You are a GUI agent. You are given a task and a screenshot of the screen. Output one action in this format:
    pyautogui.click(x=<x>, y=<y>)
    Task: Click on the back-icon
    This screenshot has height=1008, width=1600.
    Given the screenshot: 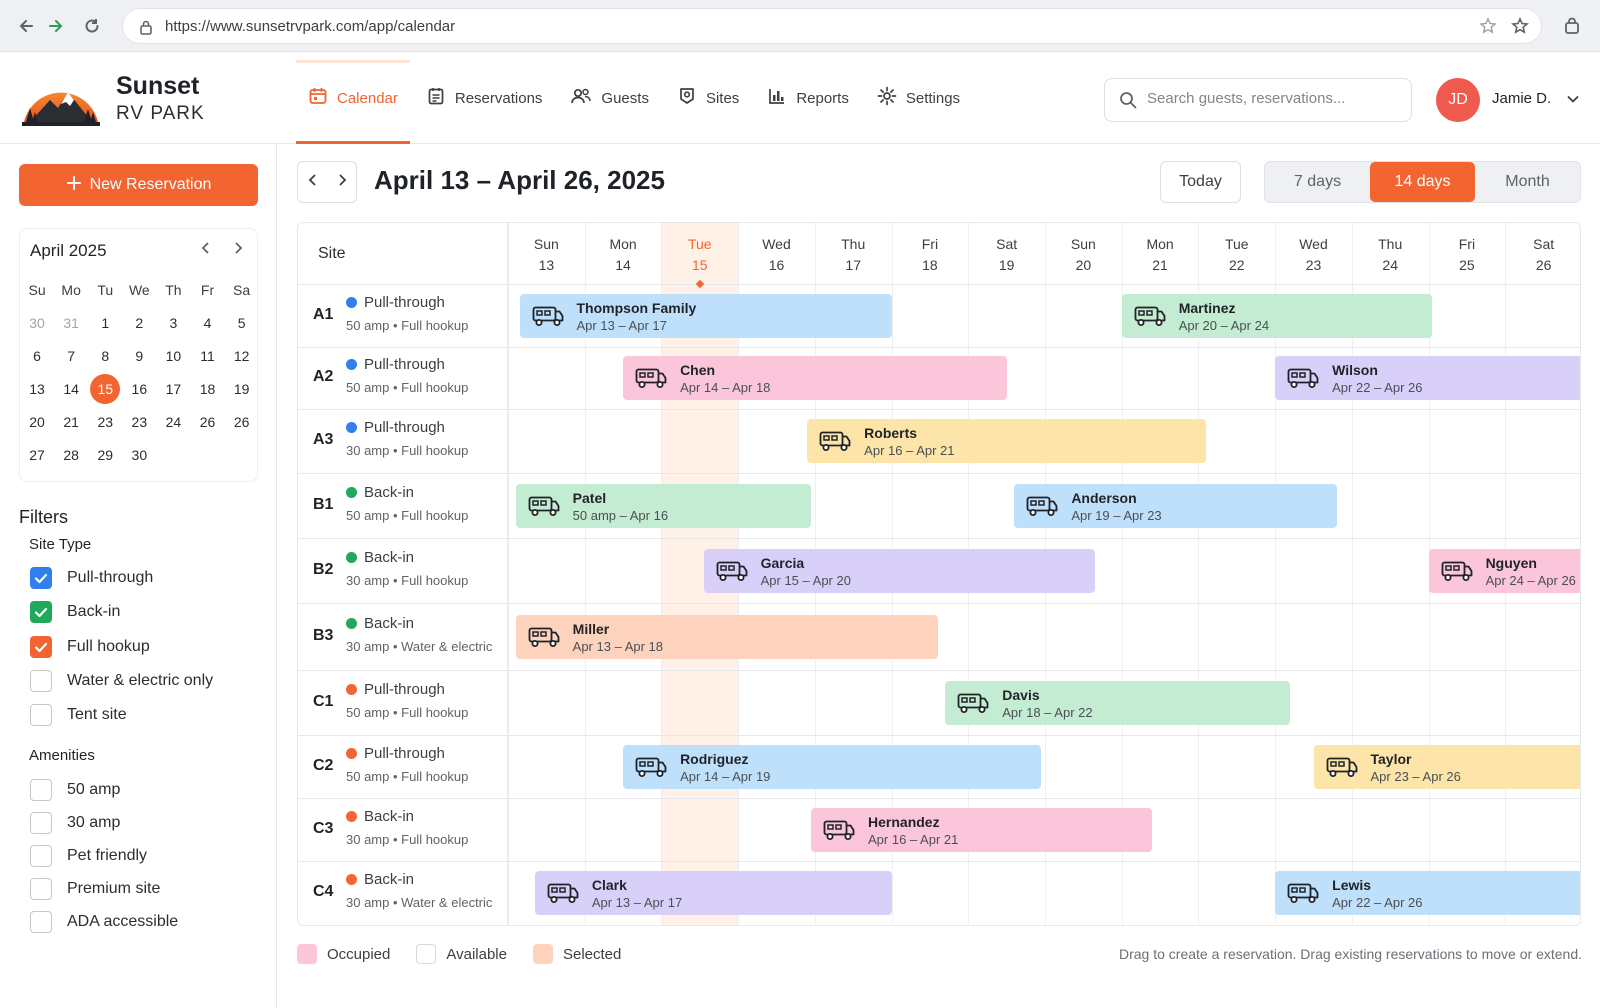 What is the action you would take?
    pyautogui.click(x=26, y=26)
    